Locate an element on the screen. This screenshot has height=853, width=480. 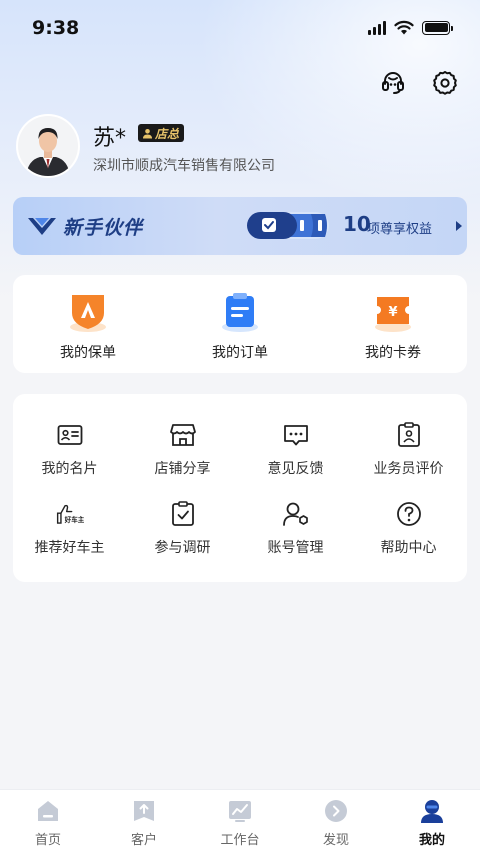
thumbs-up-badge-text: 好车主 is located at coordinates (73, 519).